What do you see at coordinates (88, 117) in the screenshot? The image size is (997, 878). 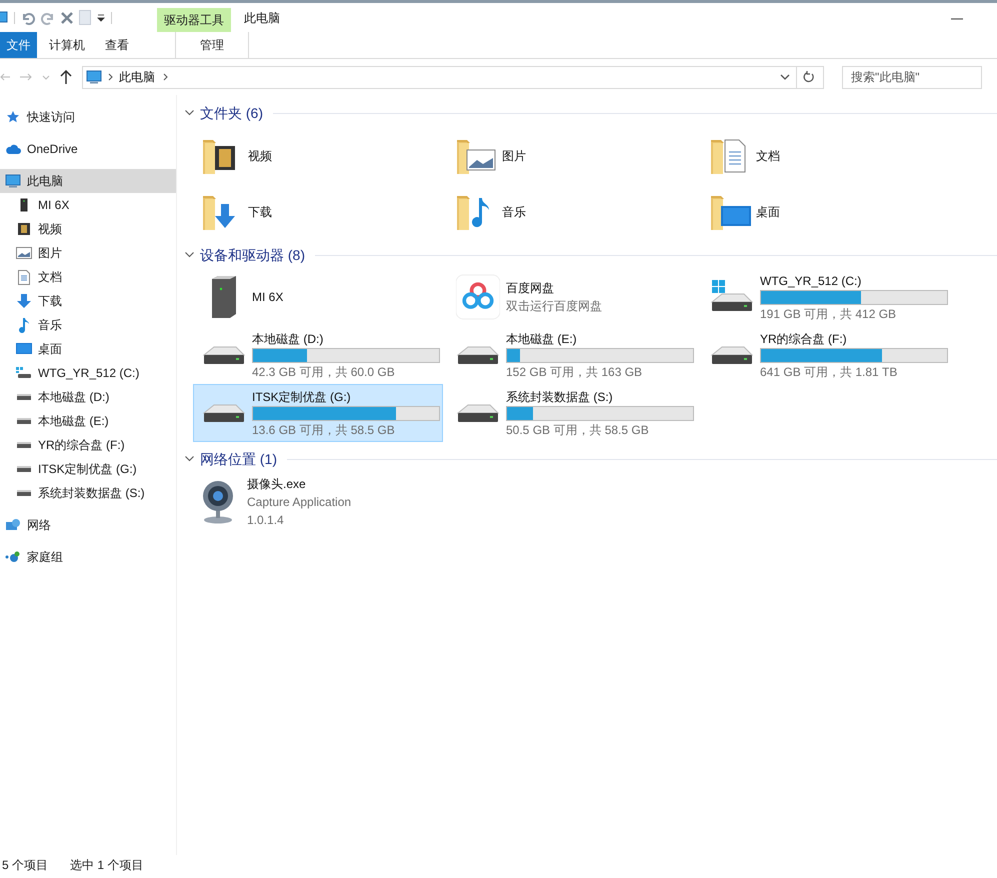 I see `sidebar-item: 快速访问` at bounding box center [88, 117].